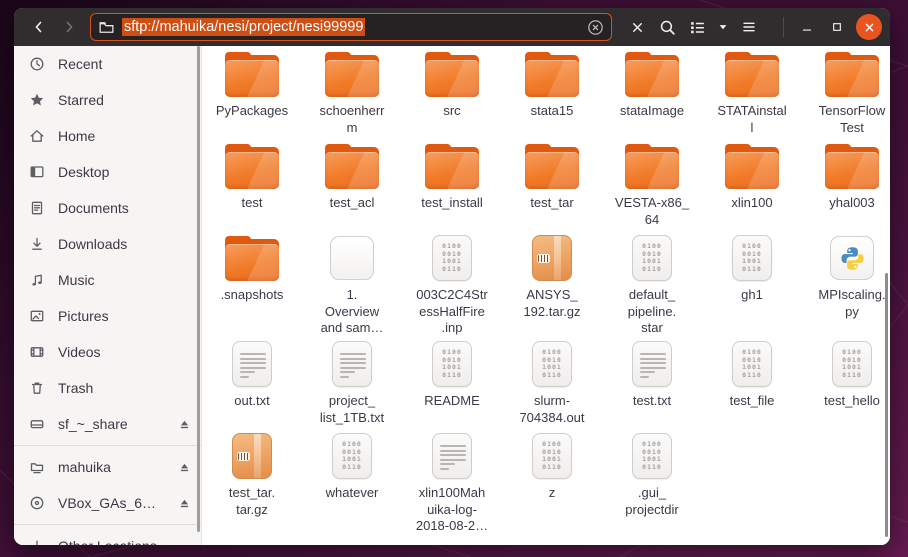 This screenshot has height=557, width=908. What do you see at coordinates (552, 384) in the screenshot?
I see `file-item: 0100 0010 1001 0110 slurm- 704384.out` at bounding box center [552, 384].